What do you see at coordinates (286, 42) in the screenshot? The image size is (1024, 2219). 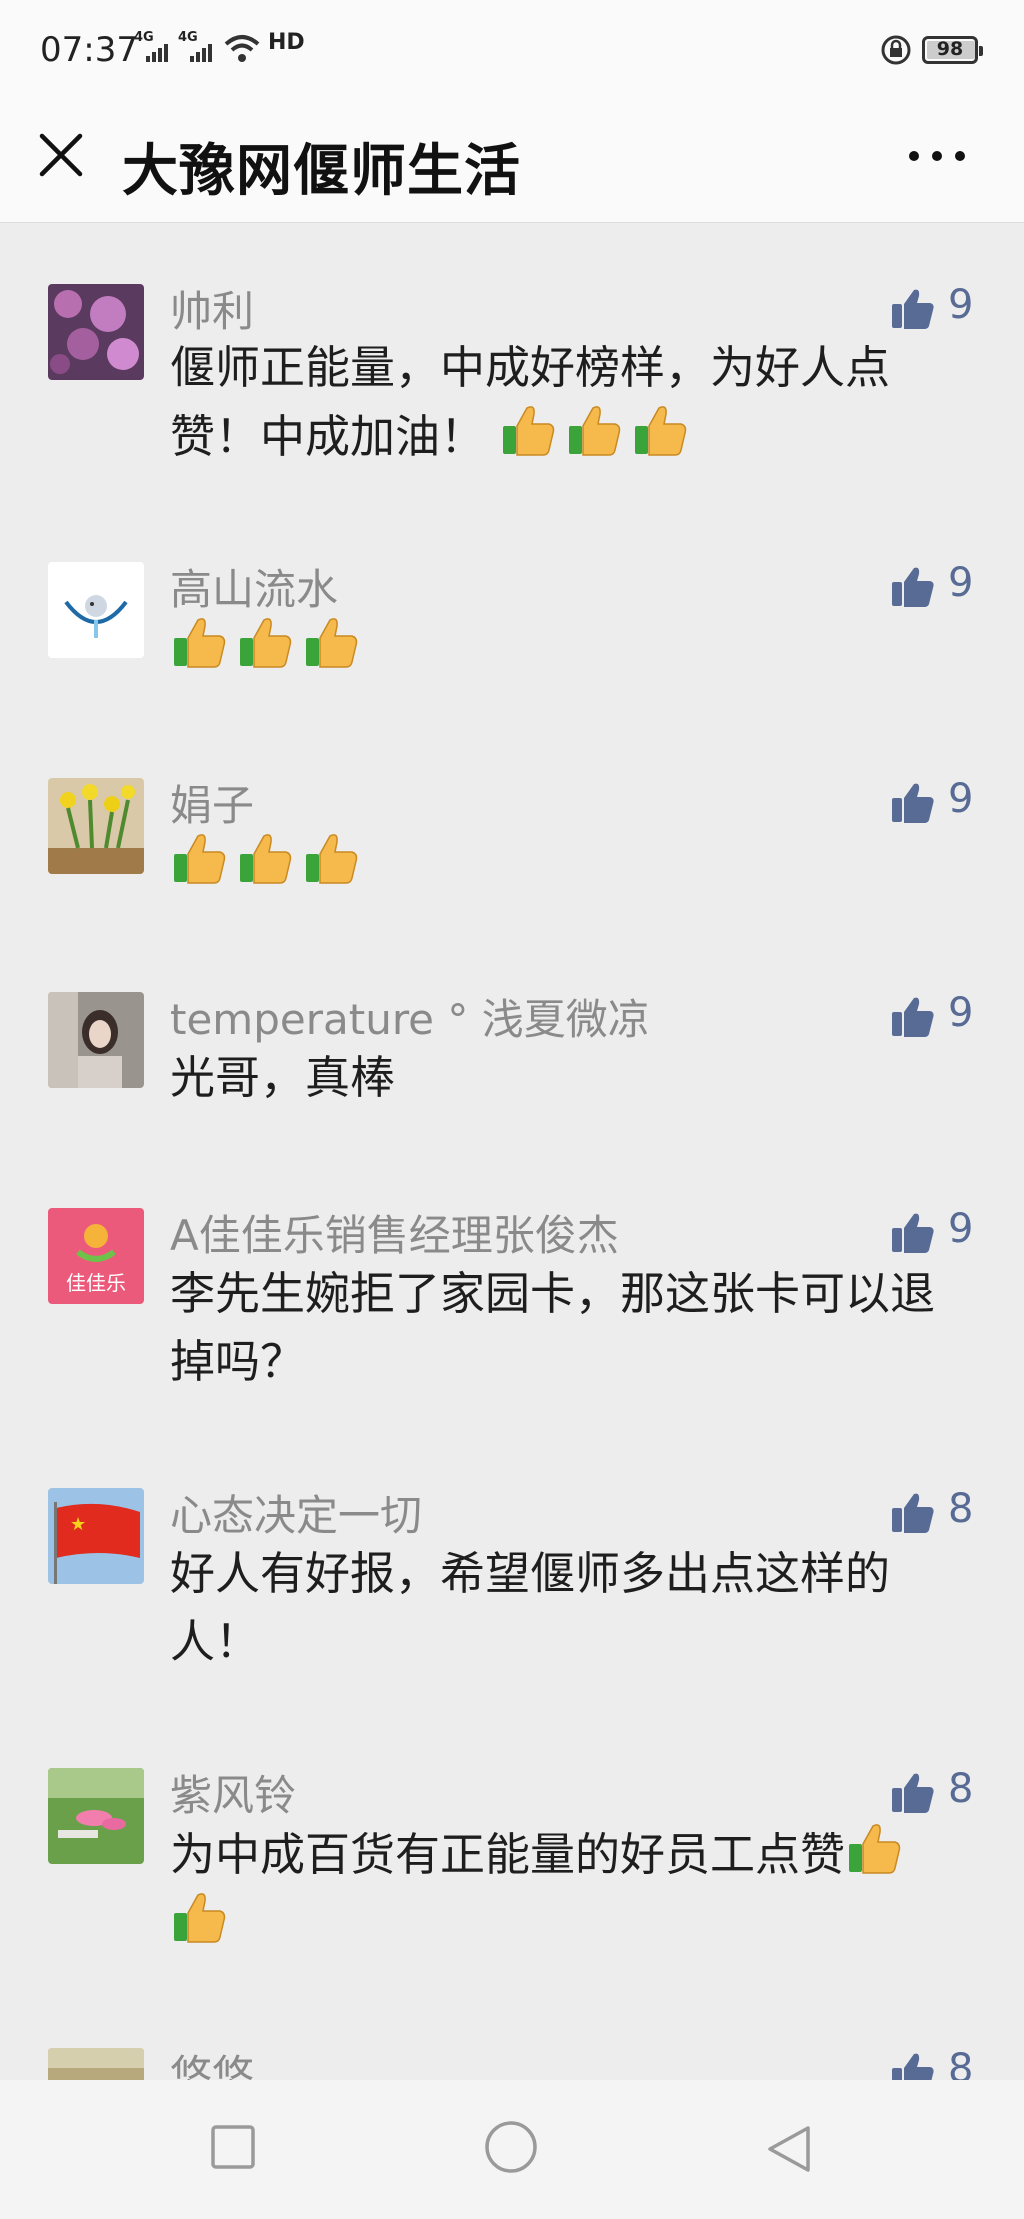 I see `hd-voice-icon: HD` at bounding box center [286, 42].